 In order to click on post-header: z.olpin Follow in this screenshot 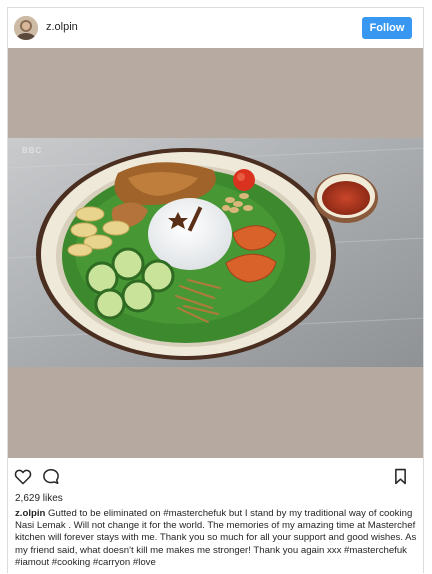, I will do `click(215, 28)`.